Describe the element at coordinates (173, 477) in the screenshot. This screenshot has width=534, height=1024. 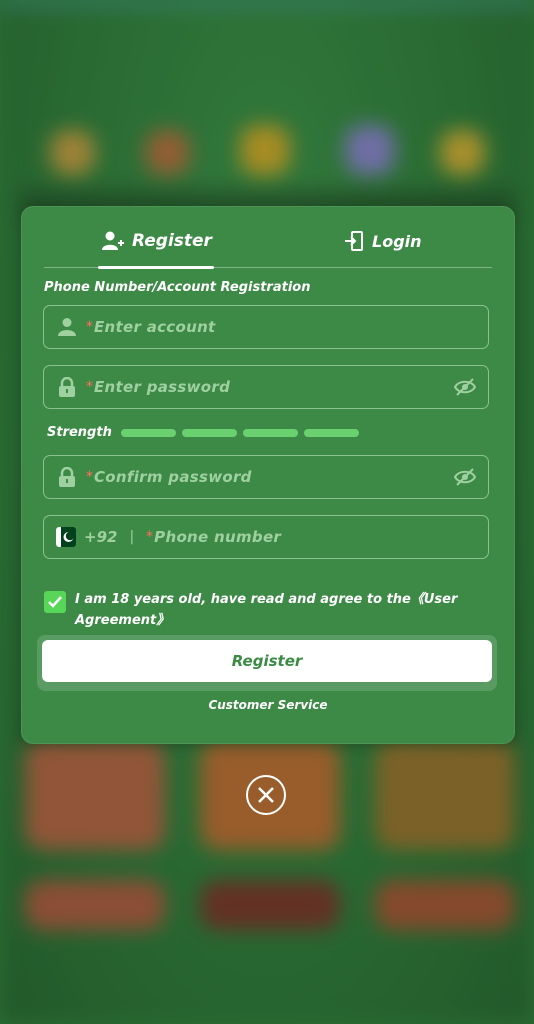
I see `confirm-password-placeholder: Confirm password` at that location.